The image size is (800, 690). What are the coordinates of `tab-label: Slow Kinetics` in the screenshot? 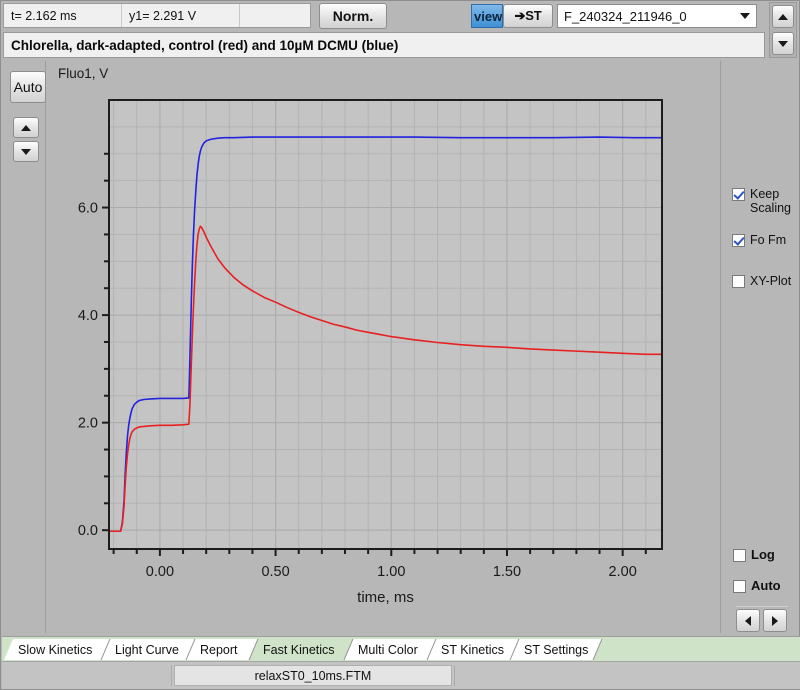 It's located at (55, 649).